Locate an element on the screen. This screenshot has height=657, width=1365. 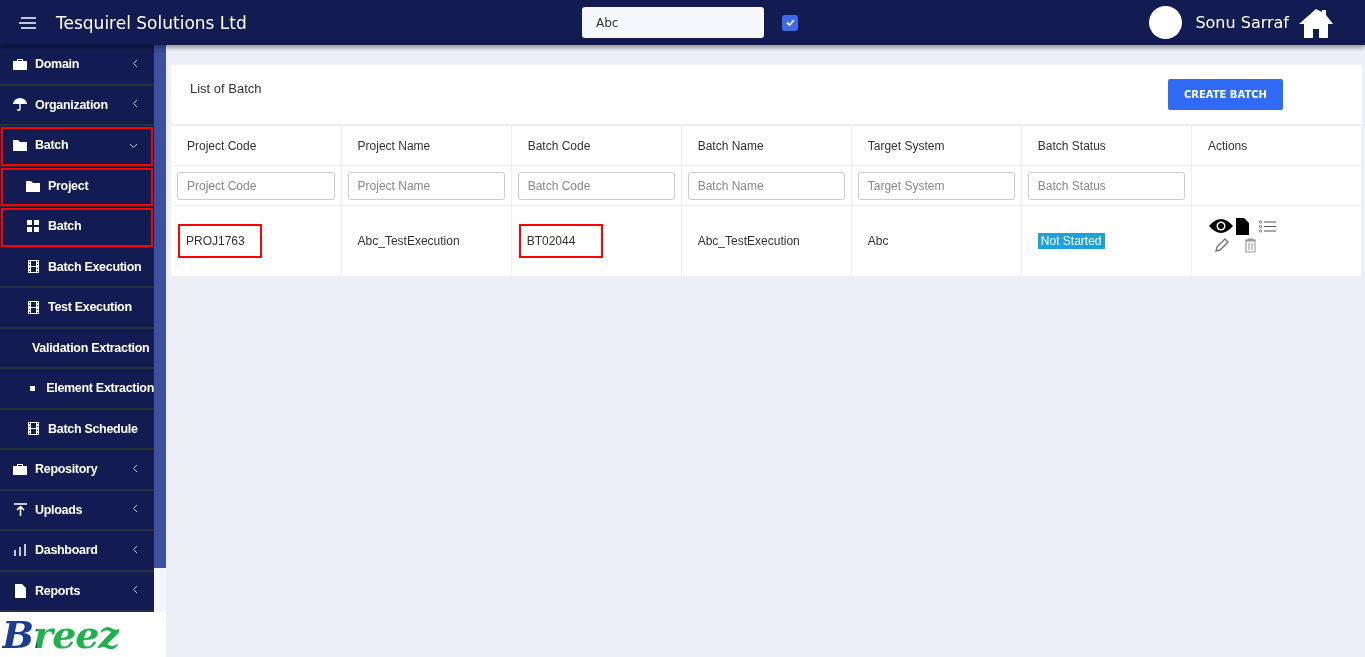
user-name: Sonu Sarraf is located at coordinates (1242, 22).